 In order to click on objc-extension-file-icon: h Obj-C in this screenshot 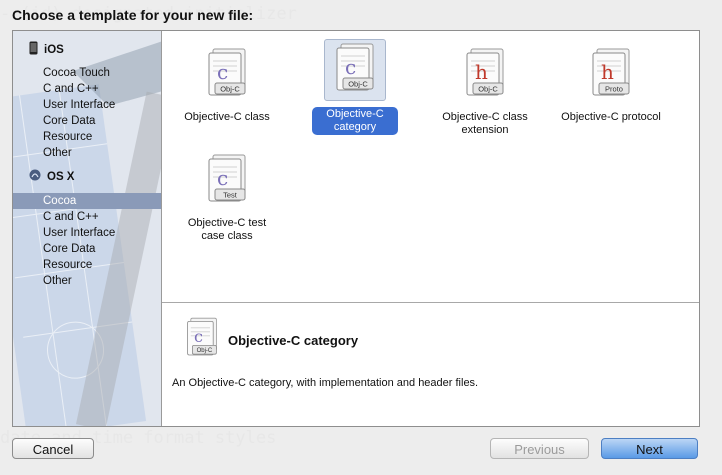, I will do `click(485, 76)`.